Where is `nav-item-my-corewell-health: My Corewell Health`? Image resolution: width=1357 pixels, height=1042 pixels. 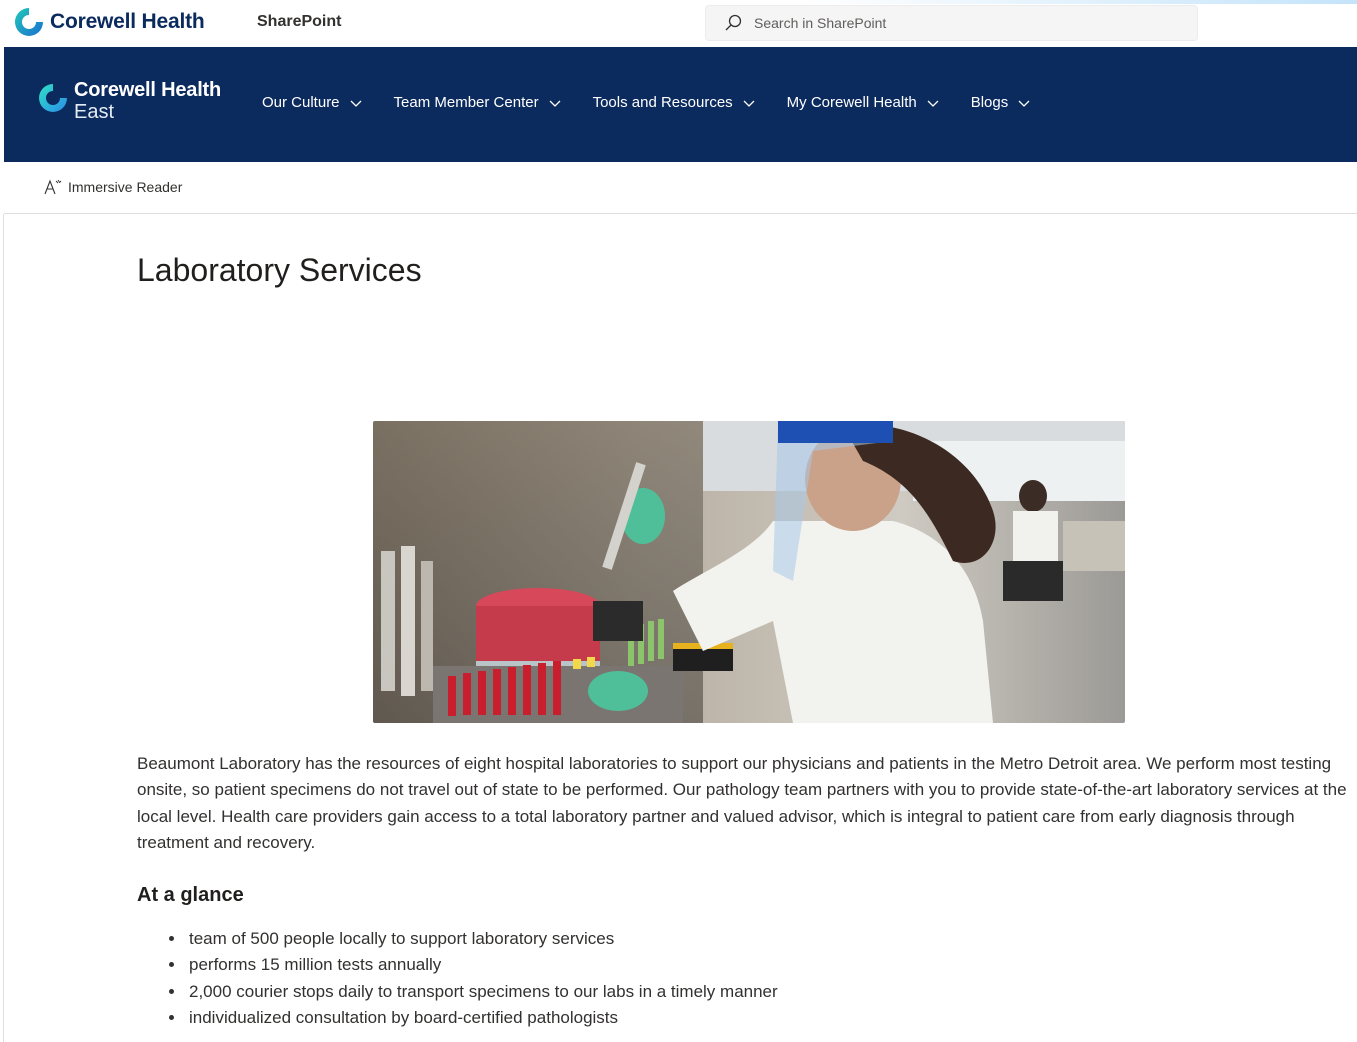
nav-item-my-corewell-health: My Corewell Health is located at coordinates (863, 102).